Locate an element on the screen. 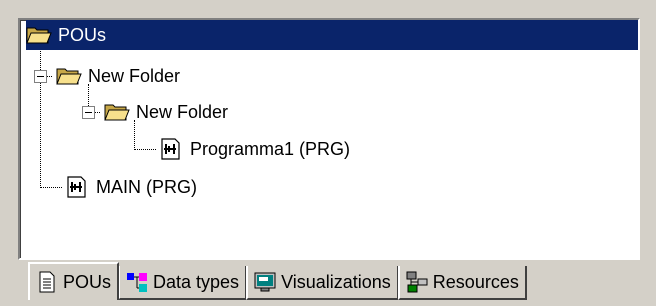 This screenshot has width=656, height=306. organizer-tabs: POUs Data types Visualizations Resources is located at coordinates (277, 281).